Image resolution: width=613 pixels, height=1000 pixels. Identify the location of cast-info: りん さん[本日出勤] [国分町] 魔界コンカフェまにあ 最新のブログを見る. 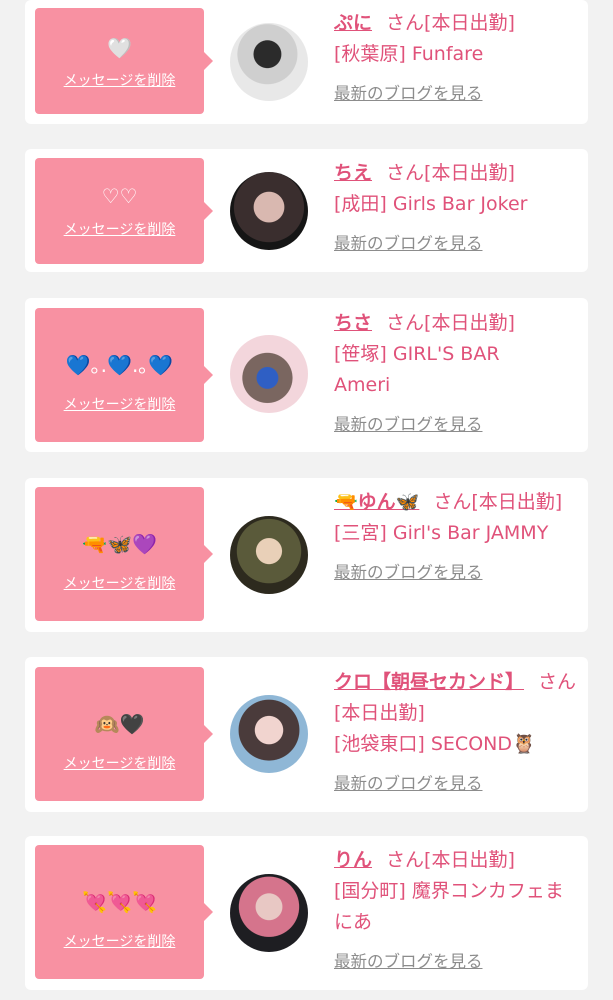
(456, 911).